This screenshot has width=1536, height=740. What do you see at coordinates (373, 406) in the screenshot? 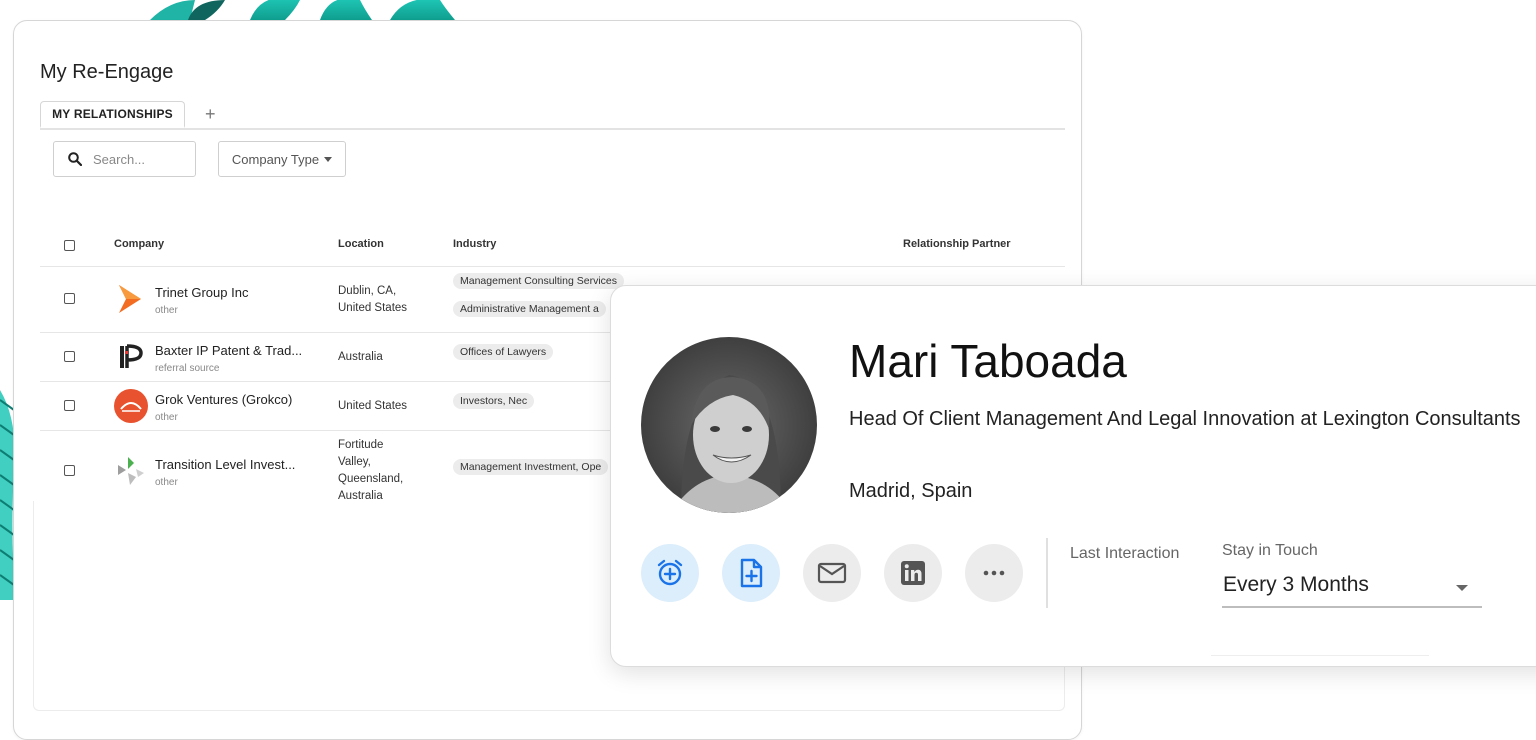
I see `company-location: United States` at bounding box center [373, 406].